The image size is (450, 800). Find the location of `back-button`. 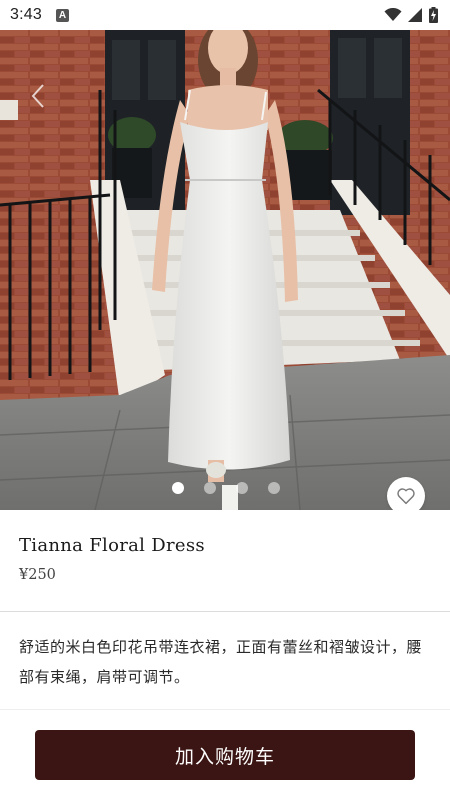

back-button is located at coordinates (38, 96).